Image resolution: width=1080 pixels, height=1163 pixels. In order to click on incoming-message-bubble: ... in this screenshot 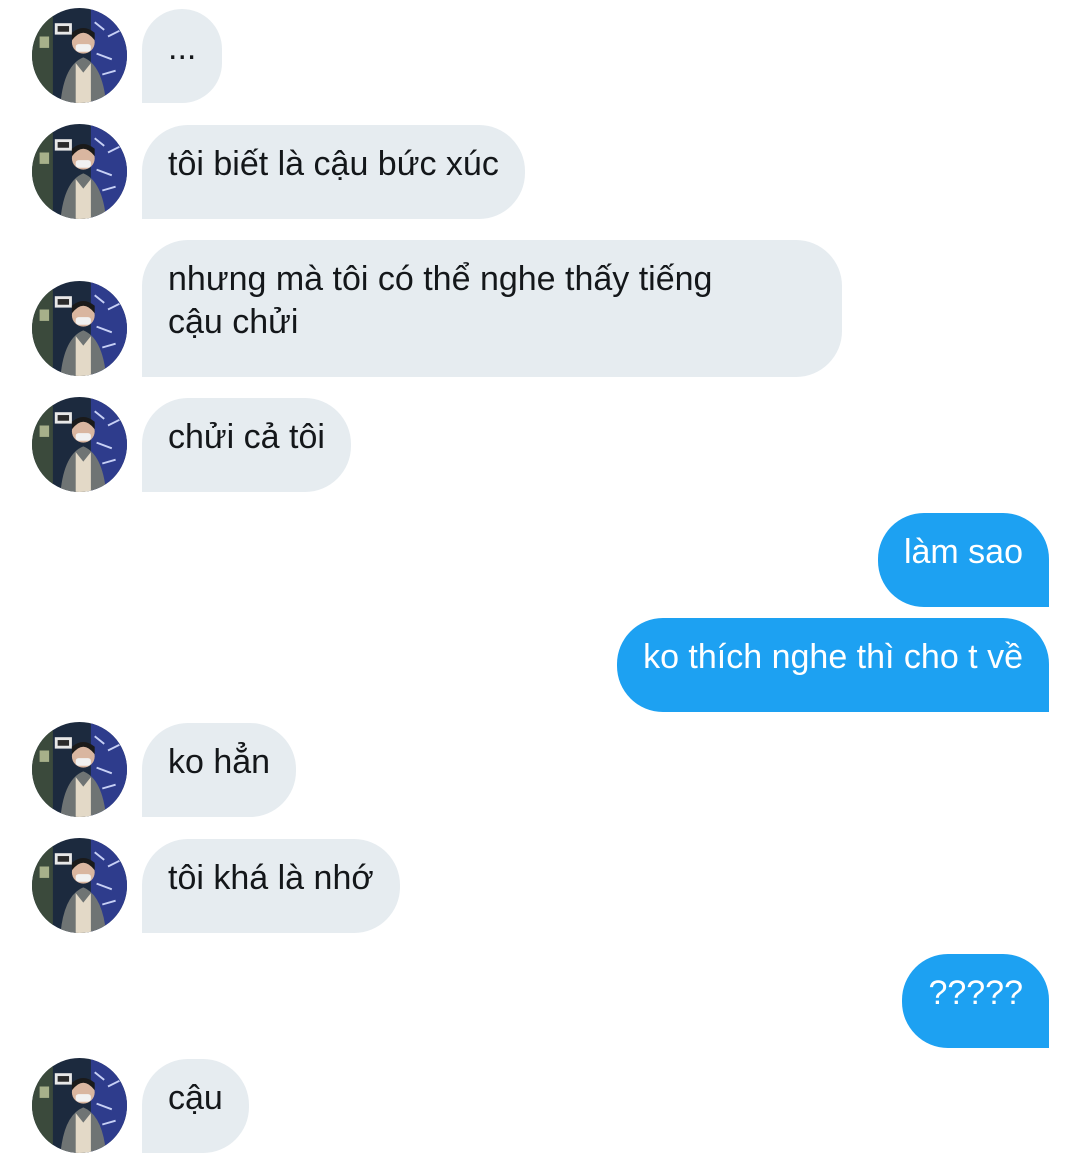, I will do `click(182, 56)`.